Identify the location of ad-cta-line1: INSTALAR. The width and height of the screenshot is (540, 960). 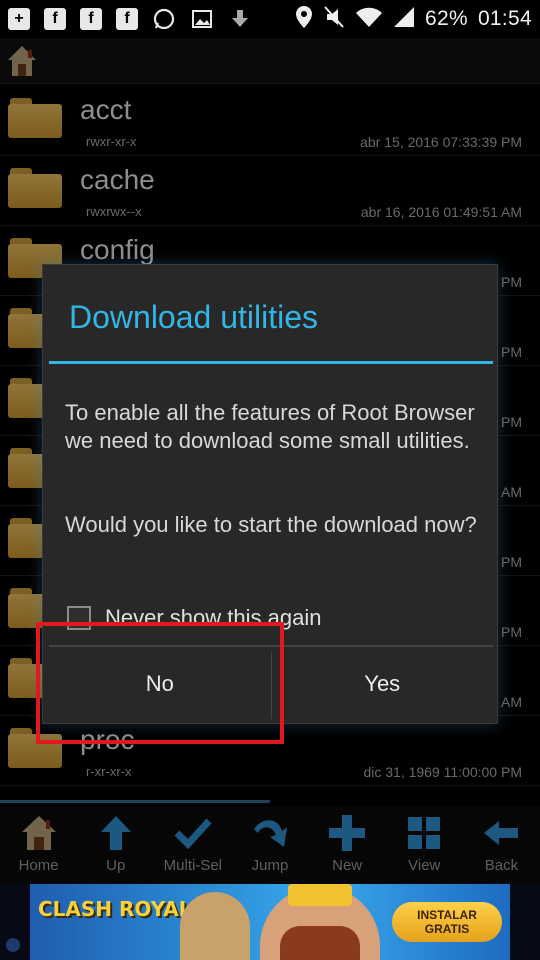
(447, 915).